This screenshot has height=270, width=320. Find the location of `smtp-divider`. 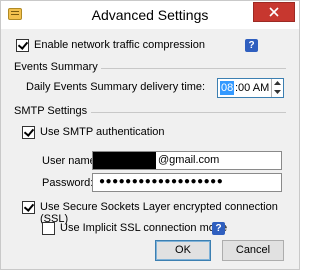

smtp-divider is located at coordinates (188, 112).